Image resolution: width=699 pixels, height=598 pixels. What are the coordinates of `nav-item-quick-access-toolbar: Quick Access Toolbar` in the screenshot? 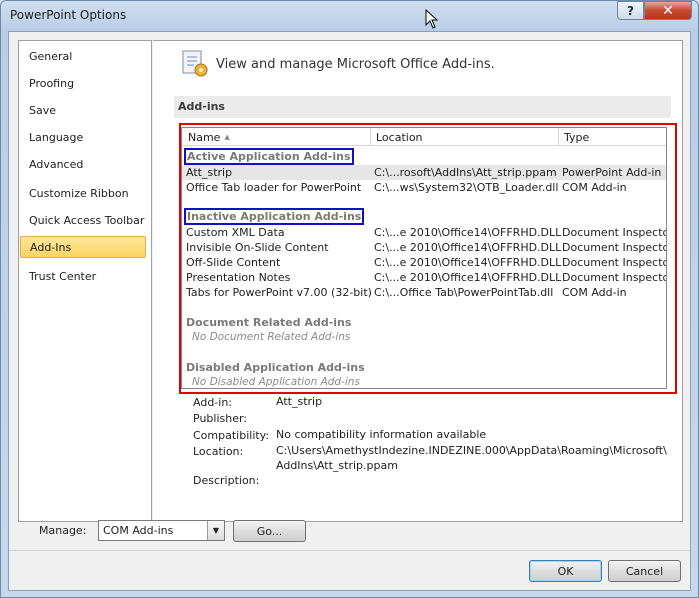 It's located at (86, 220).